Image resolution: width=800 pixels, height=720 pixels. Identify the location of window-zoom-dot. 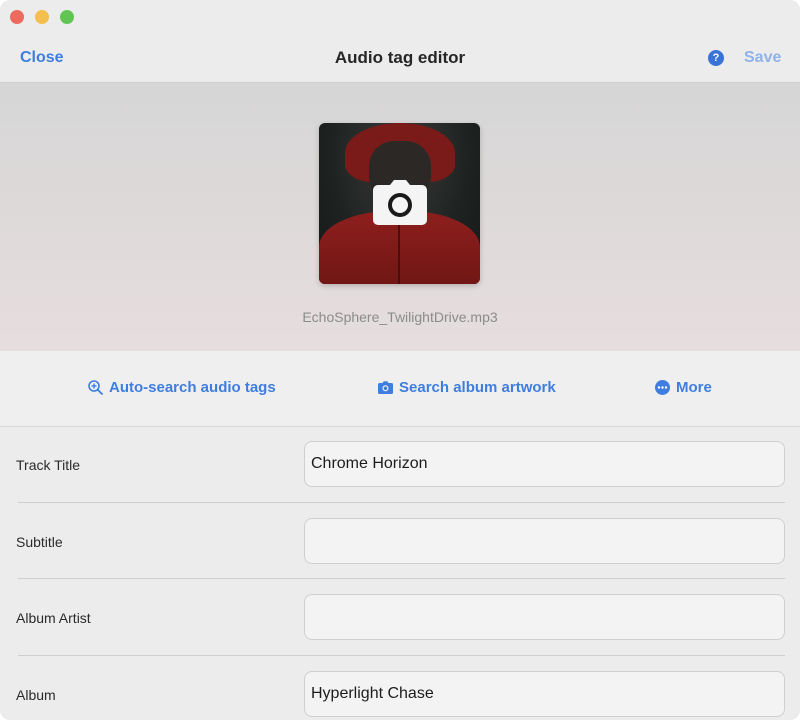
(67, 17).